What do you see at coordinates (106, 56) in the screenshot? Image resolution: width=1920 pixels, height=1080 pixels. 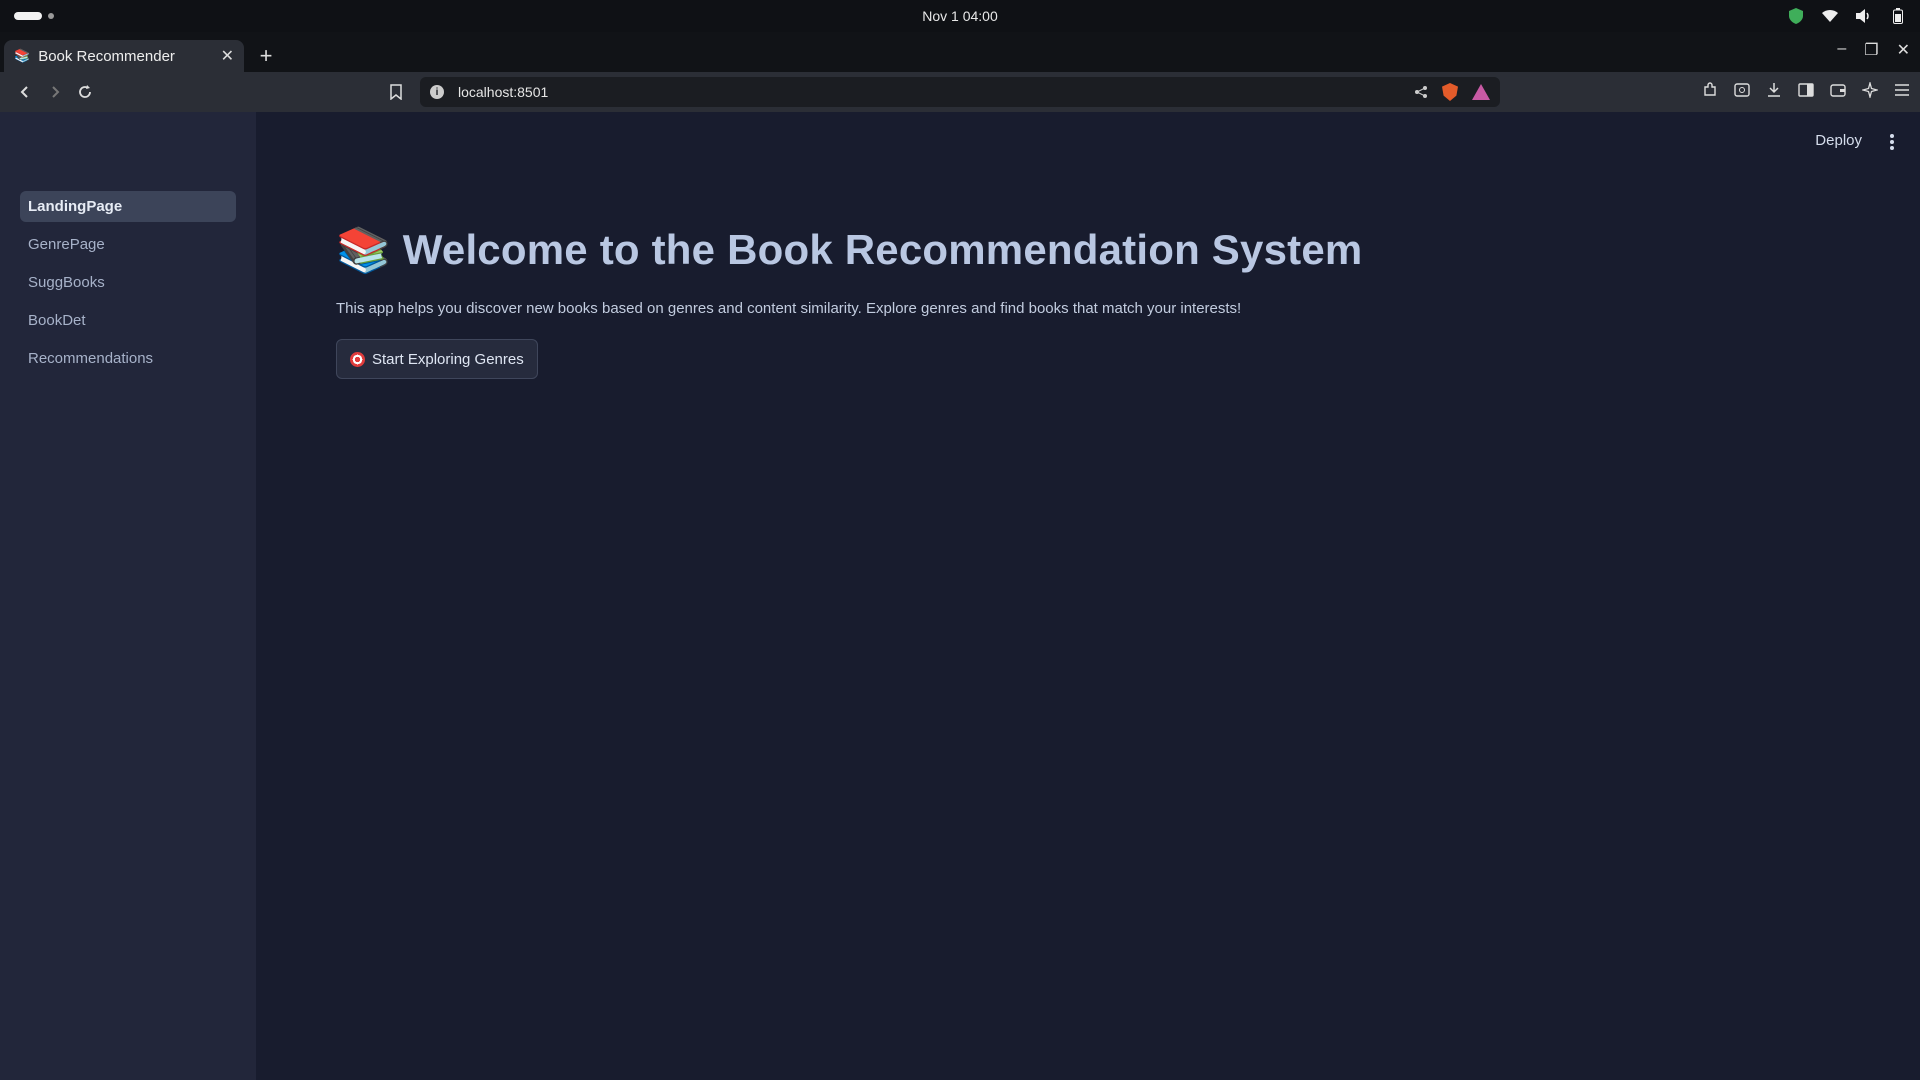 I see `tab-title: Book Recommender` at bounding box center [106, 56].